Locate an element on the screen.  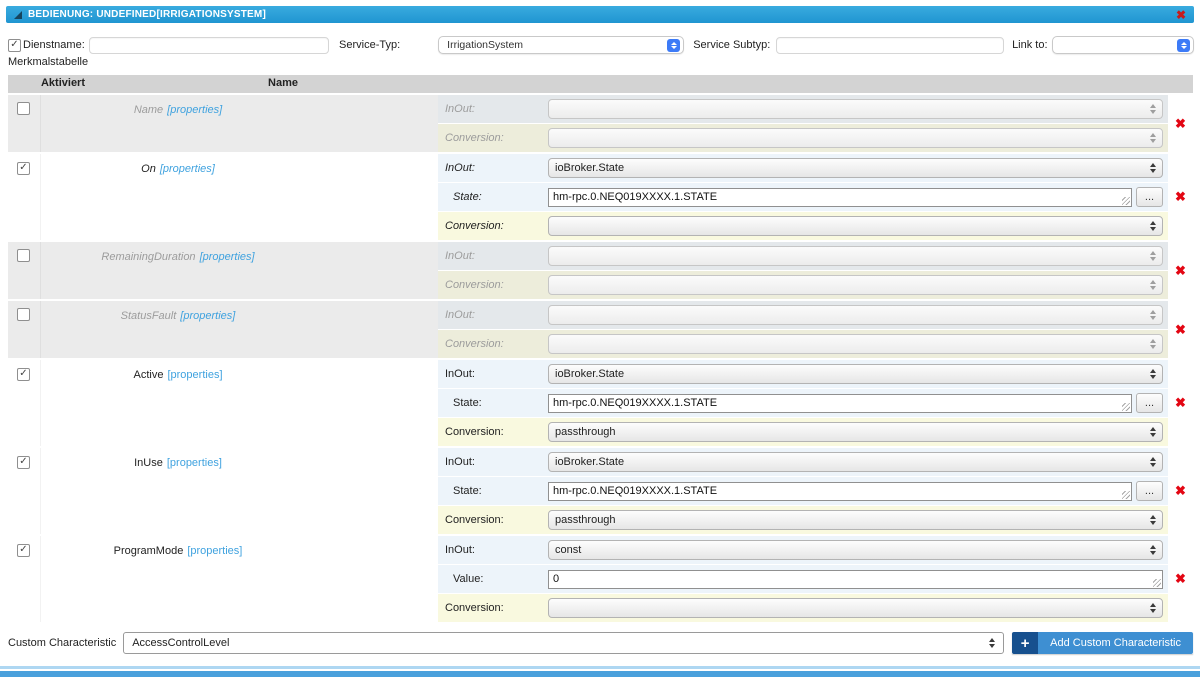
row-name-cell: InUse [properties] is located at coordinates (239, 491).